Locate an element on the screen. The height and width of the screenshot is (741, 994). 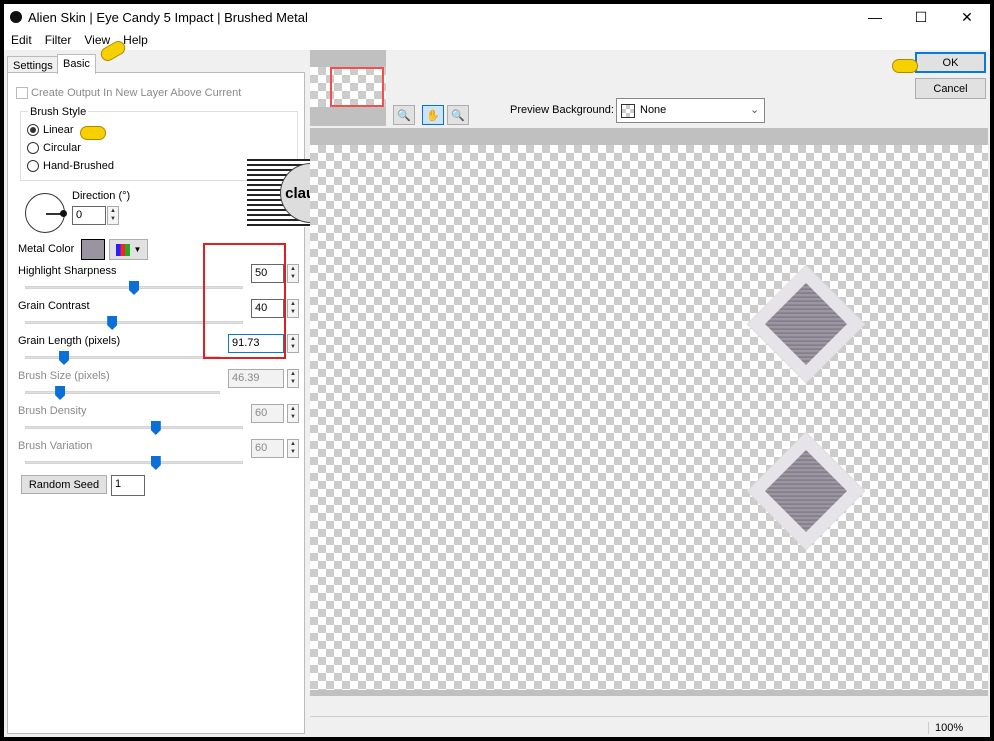
tab-basic: Basic is located at coordinates (76, 64).